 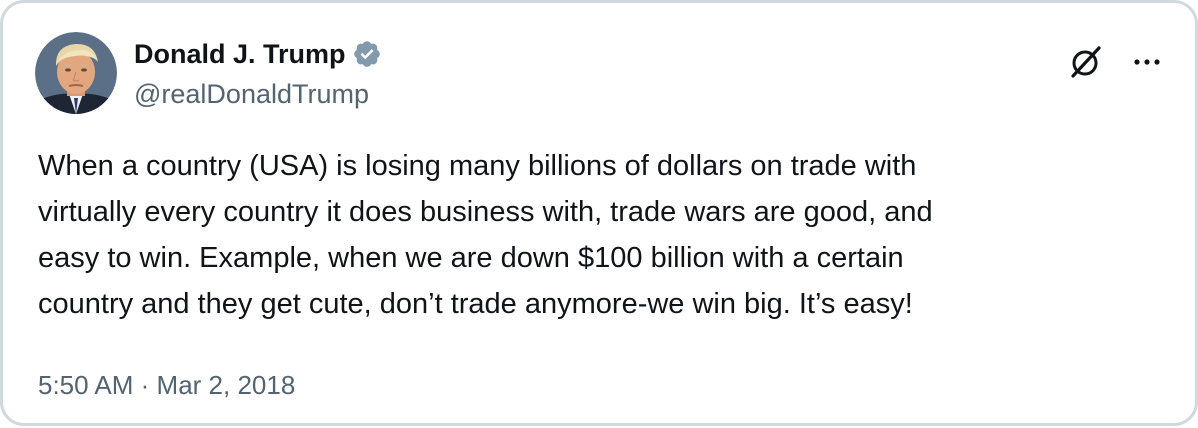 What do you see at coordinates (240, 54) in the screenshot?
I see `author-display-name: Donald J. Trump` at bounding box center [240, 54].